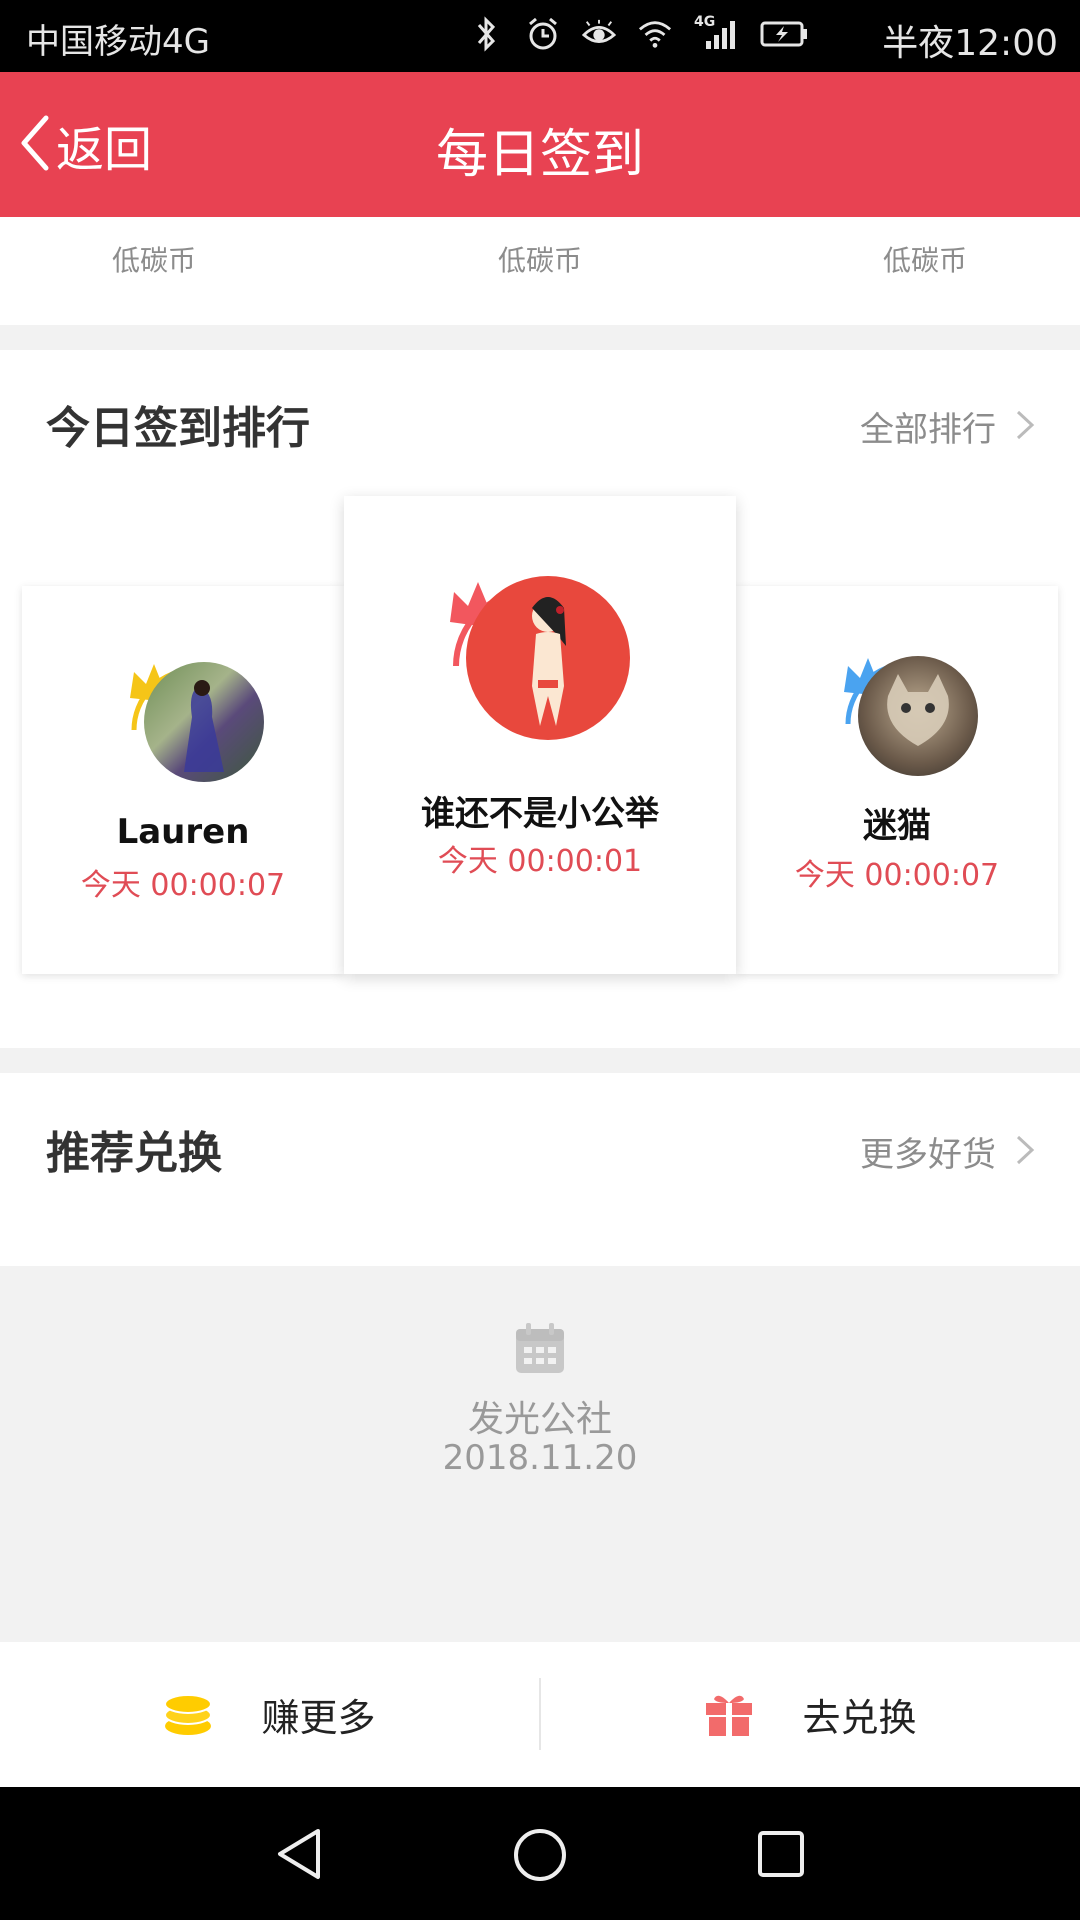 The width and height of the screenshot is (1080, 1920). Describe the element at coordinates (35, 145) in the screenshot. I see `chevron-left-icon` at that location.